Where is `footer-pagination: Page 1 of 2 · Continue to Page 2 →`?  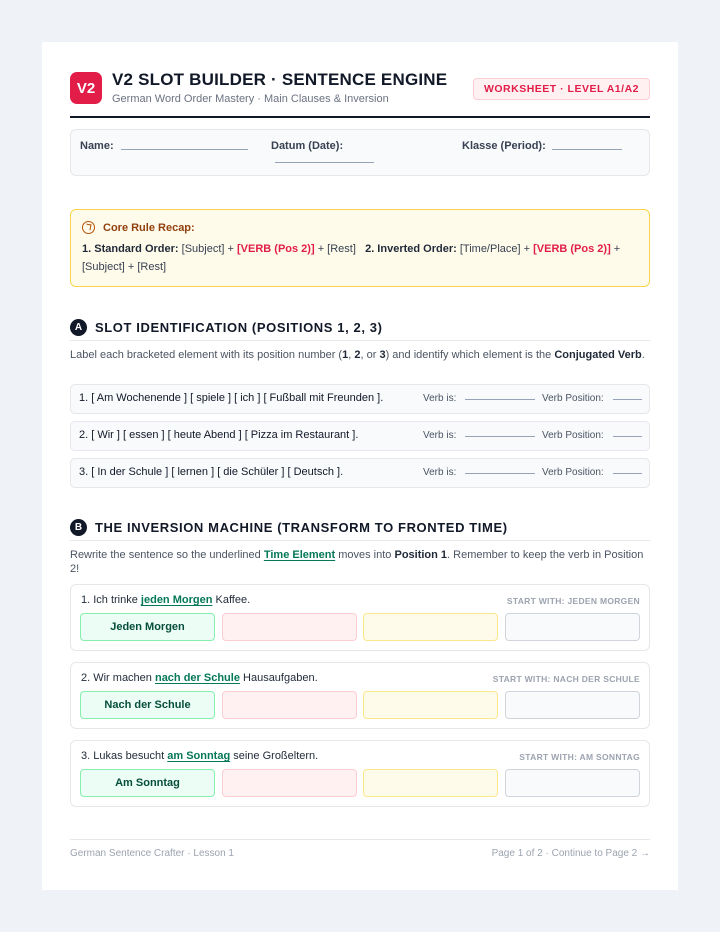 footer-pagination: Page 1 of 2 · Continue to Page 2 → is located at coordinates (571, 853).